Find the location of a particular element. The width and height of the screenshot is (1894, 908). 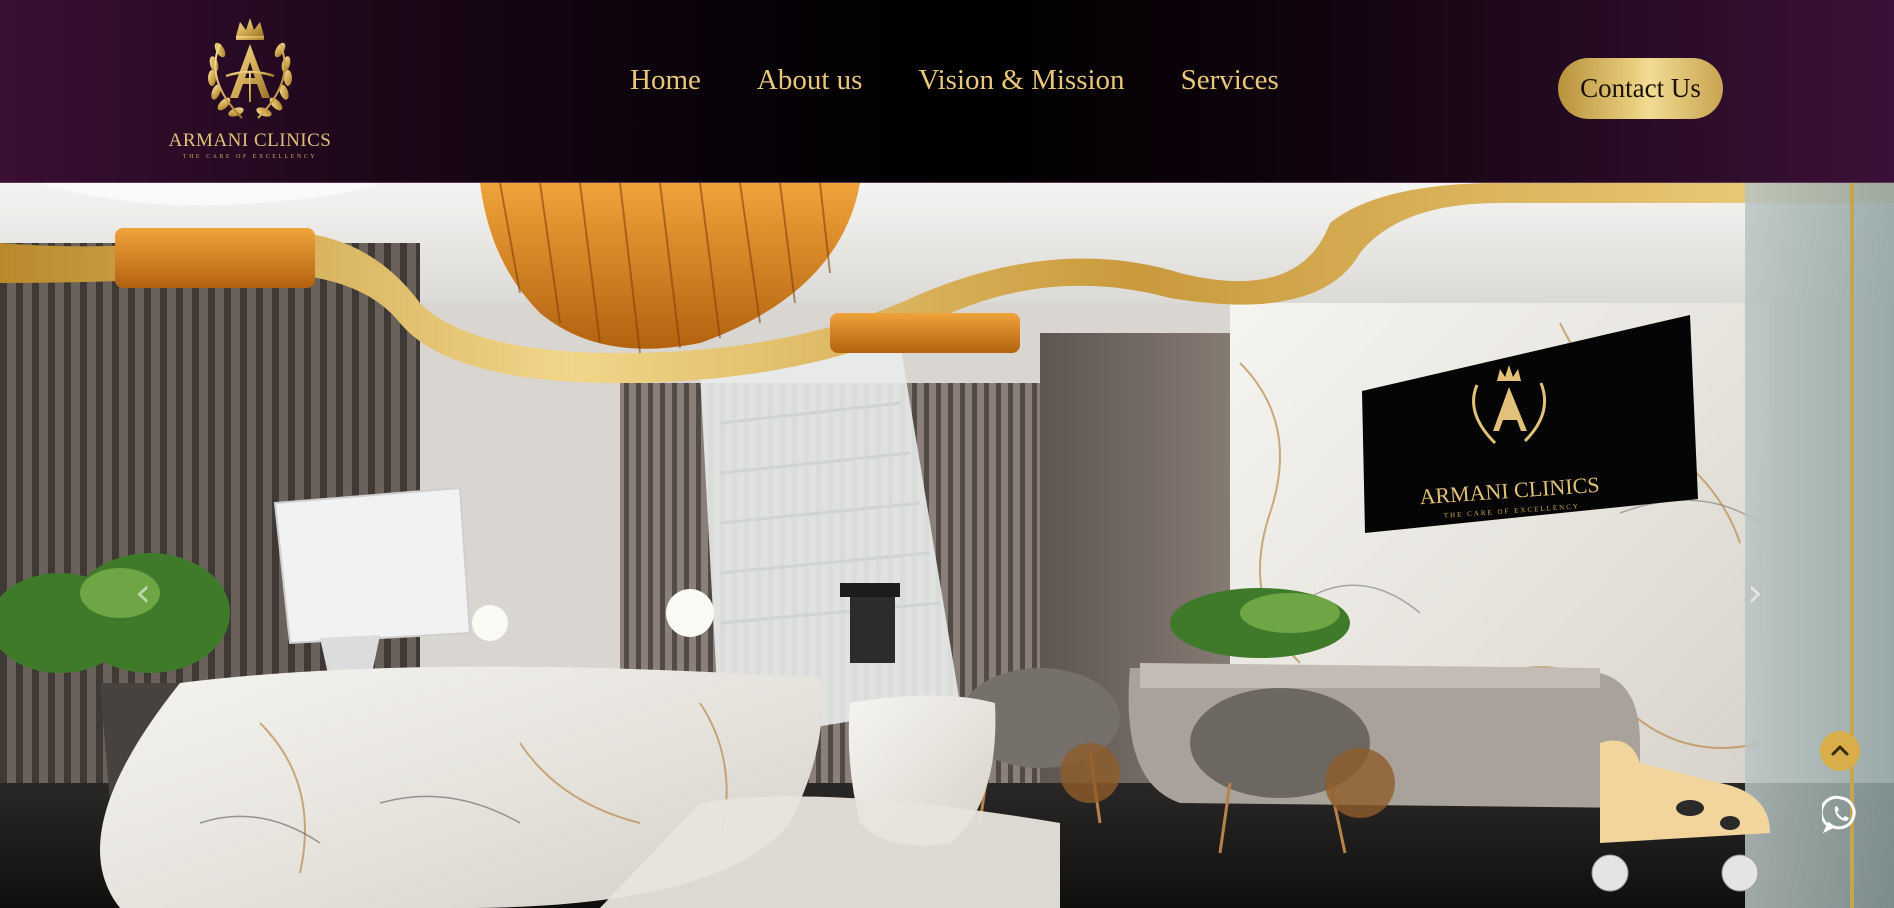

nav-services: Services is located at coordinates (1230, 80).